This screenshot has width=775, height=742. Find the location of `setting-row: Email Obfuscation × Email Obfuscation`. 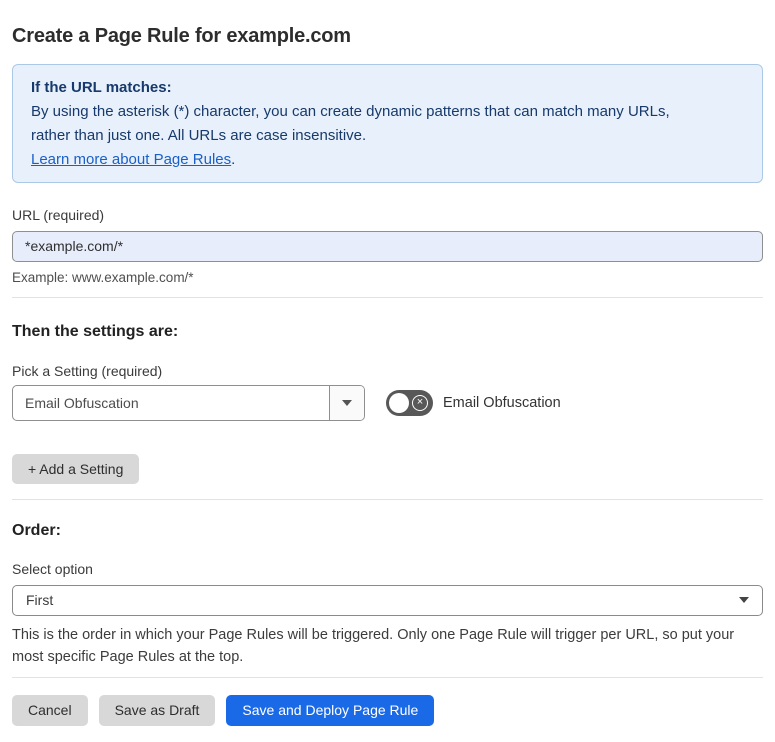

setting-row: Email Obfuscation × Email Obfuscation is located at coordinates (387, 402).